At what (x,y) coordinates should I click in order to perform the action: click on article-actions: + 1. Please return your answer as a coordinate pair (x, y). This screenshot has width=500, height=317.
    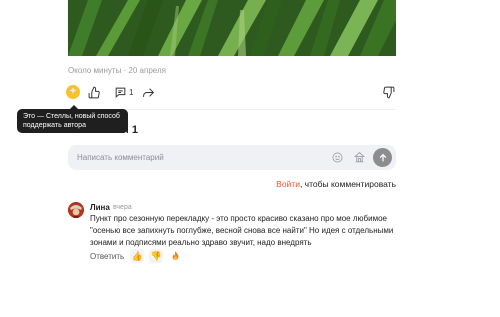
    Looking at the image, I should click on (232, 92).